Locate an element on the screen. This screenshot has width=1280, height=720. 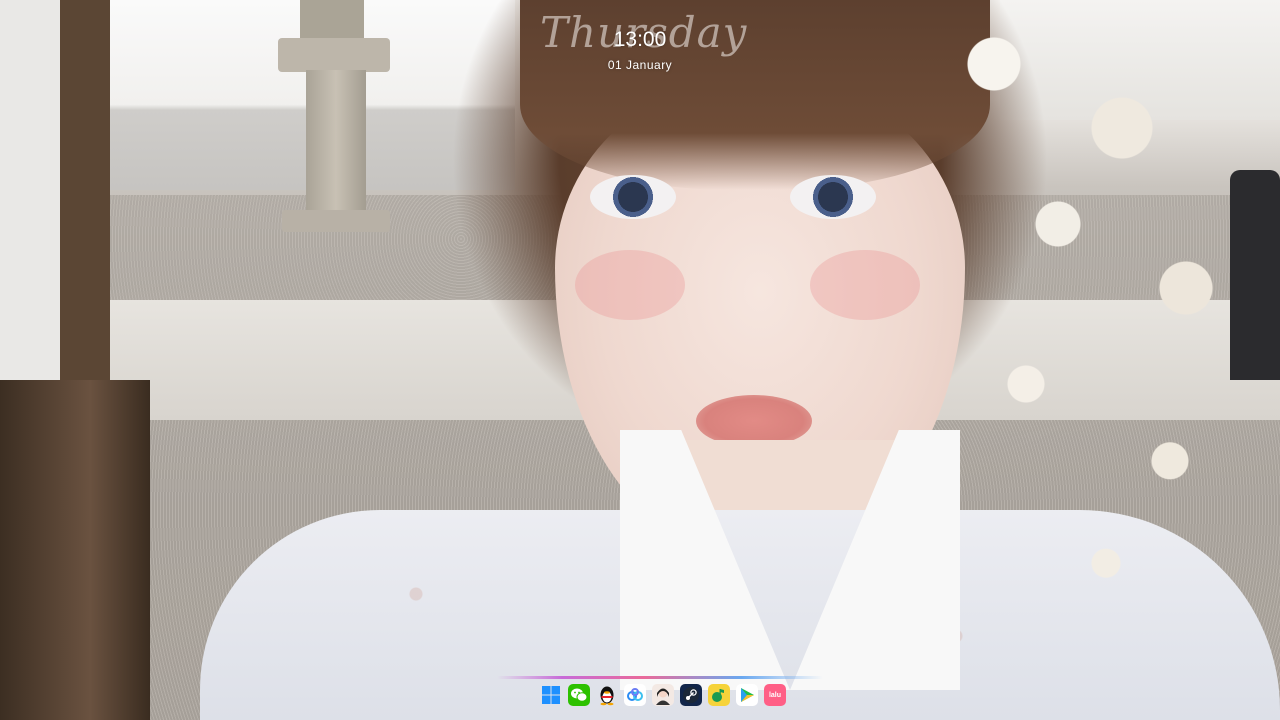
clock-widget: Thursday 13:00 01 January is located at coordinates (643, 43).